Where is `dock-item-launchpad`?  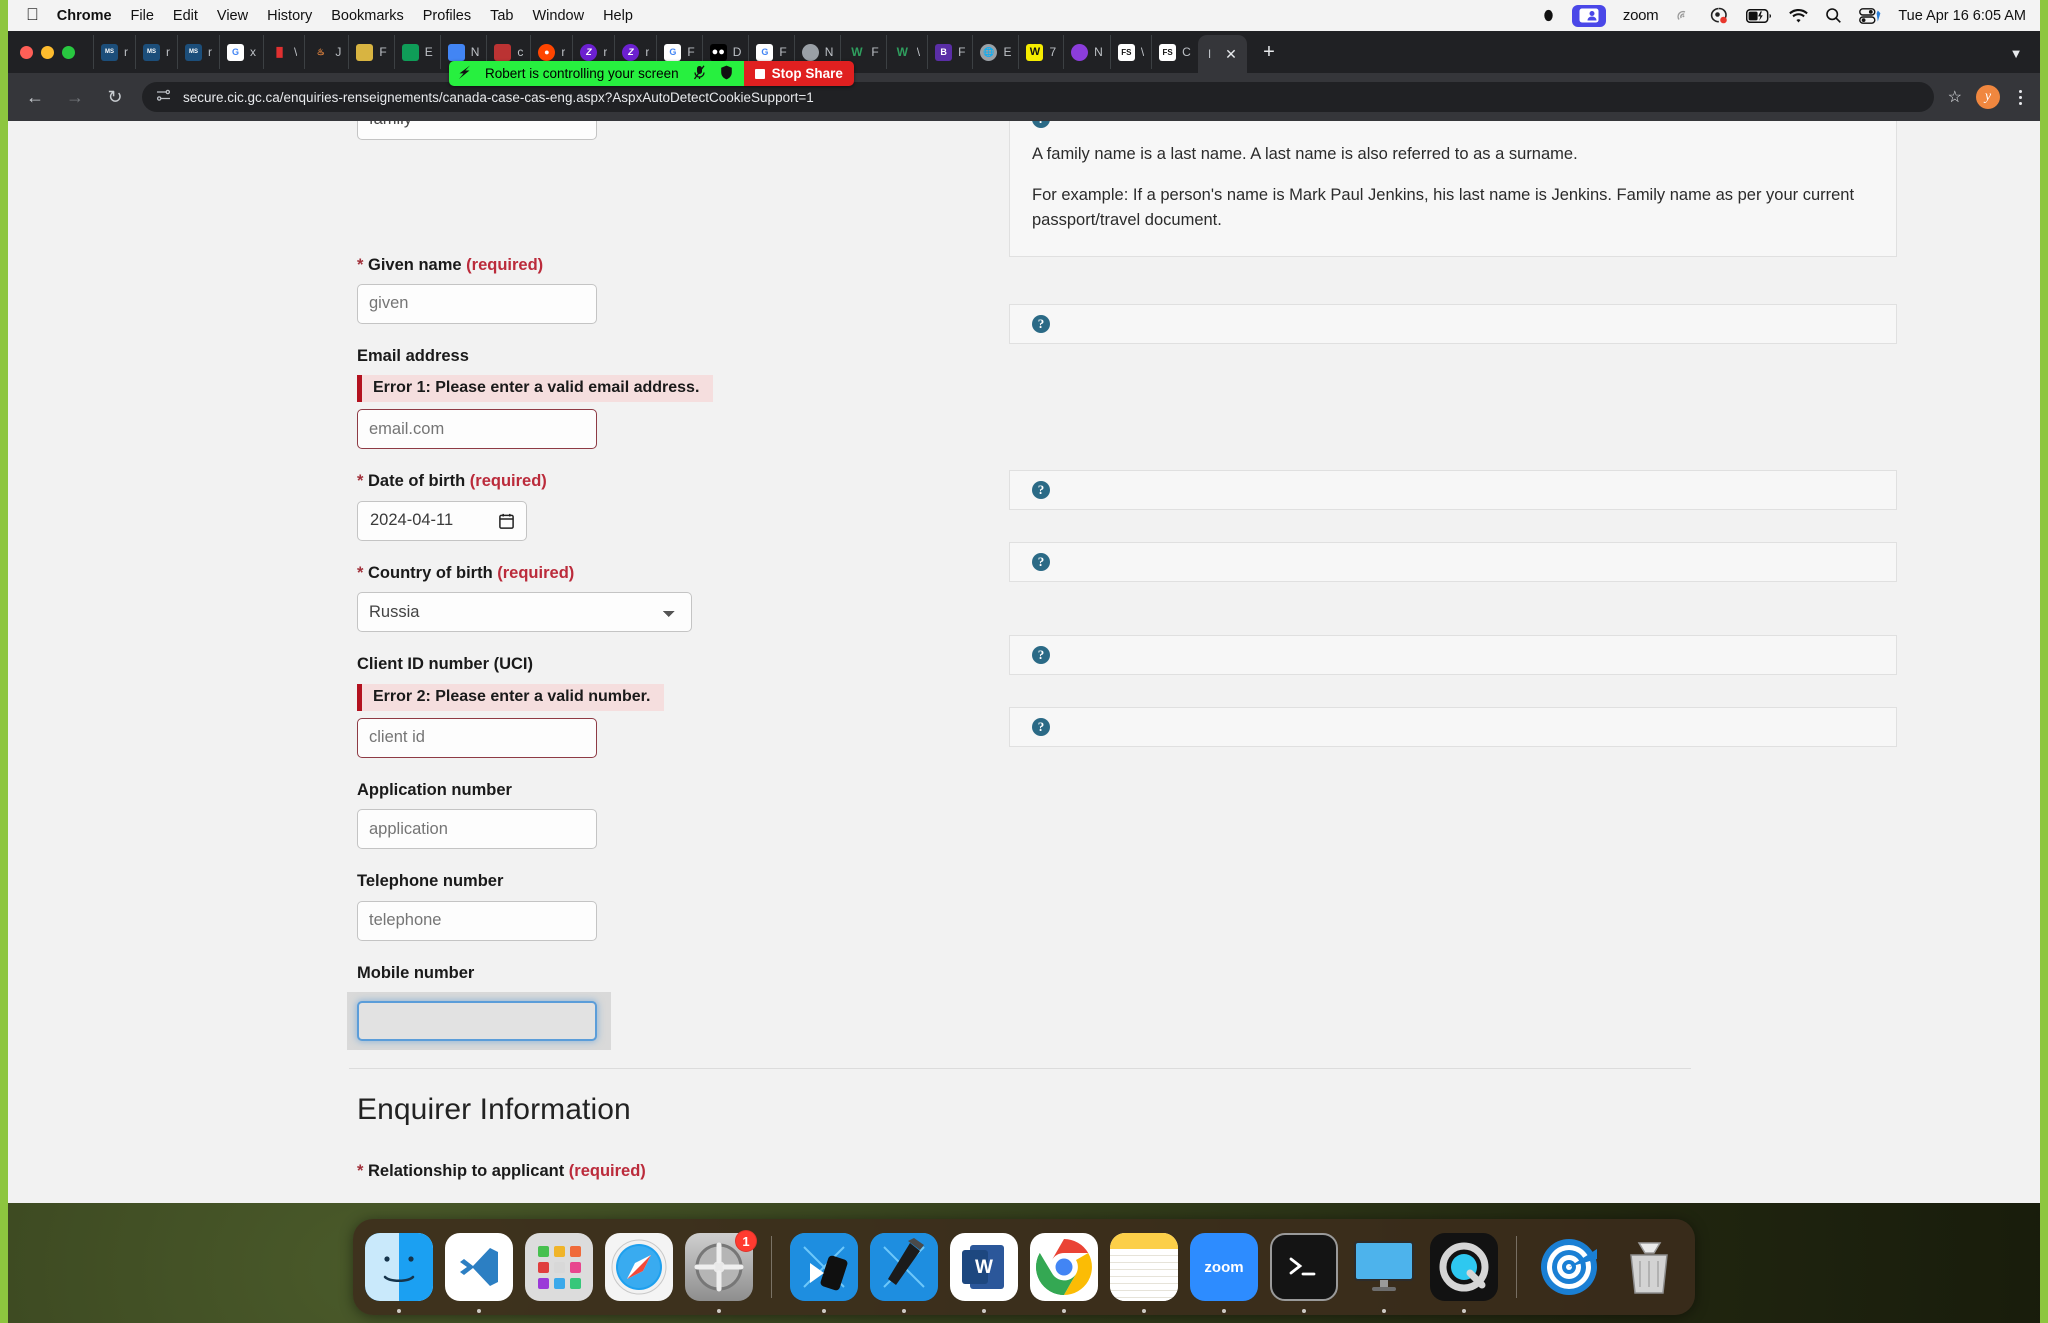
dock-item-launchpad is located at coordinates (559, 1267).